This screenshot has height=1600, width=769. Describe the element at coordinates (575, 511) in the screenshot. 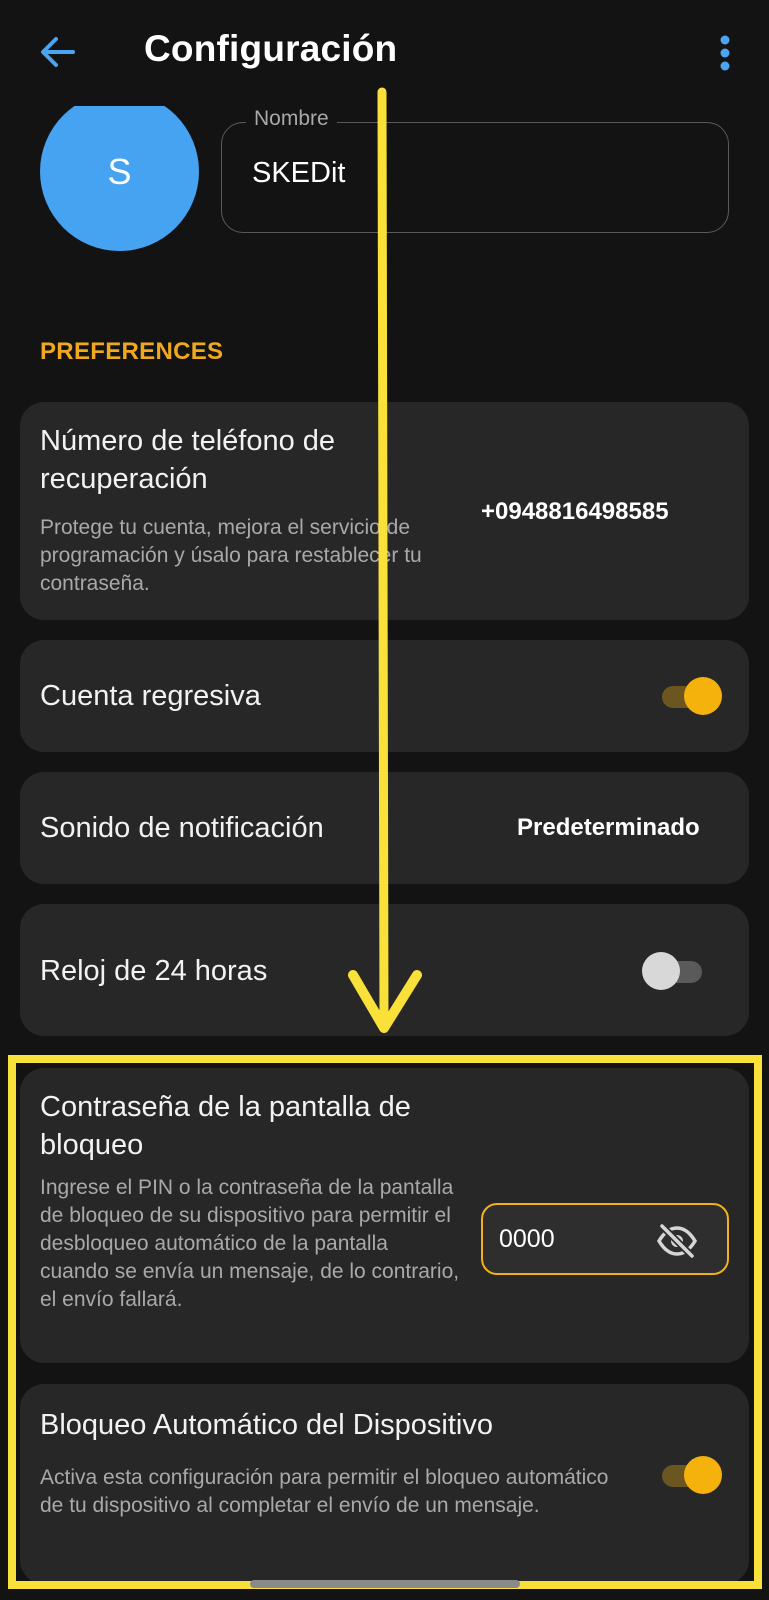

I see `recovery-phone-value: +0948816498585` at that location.